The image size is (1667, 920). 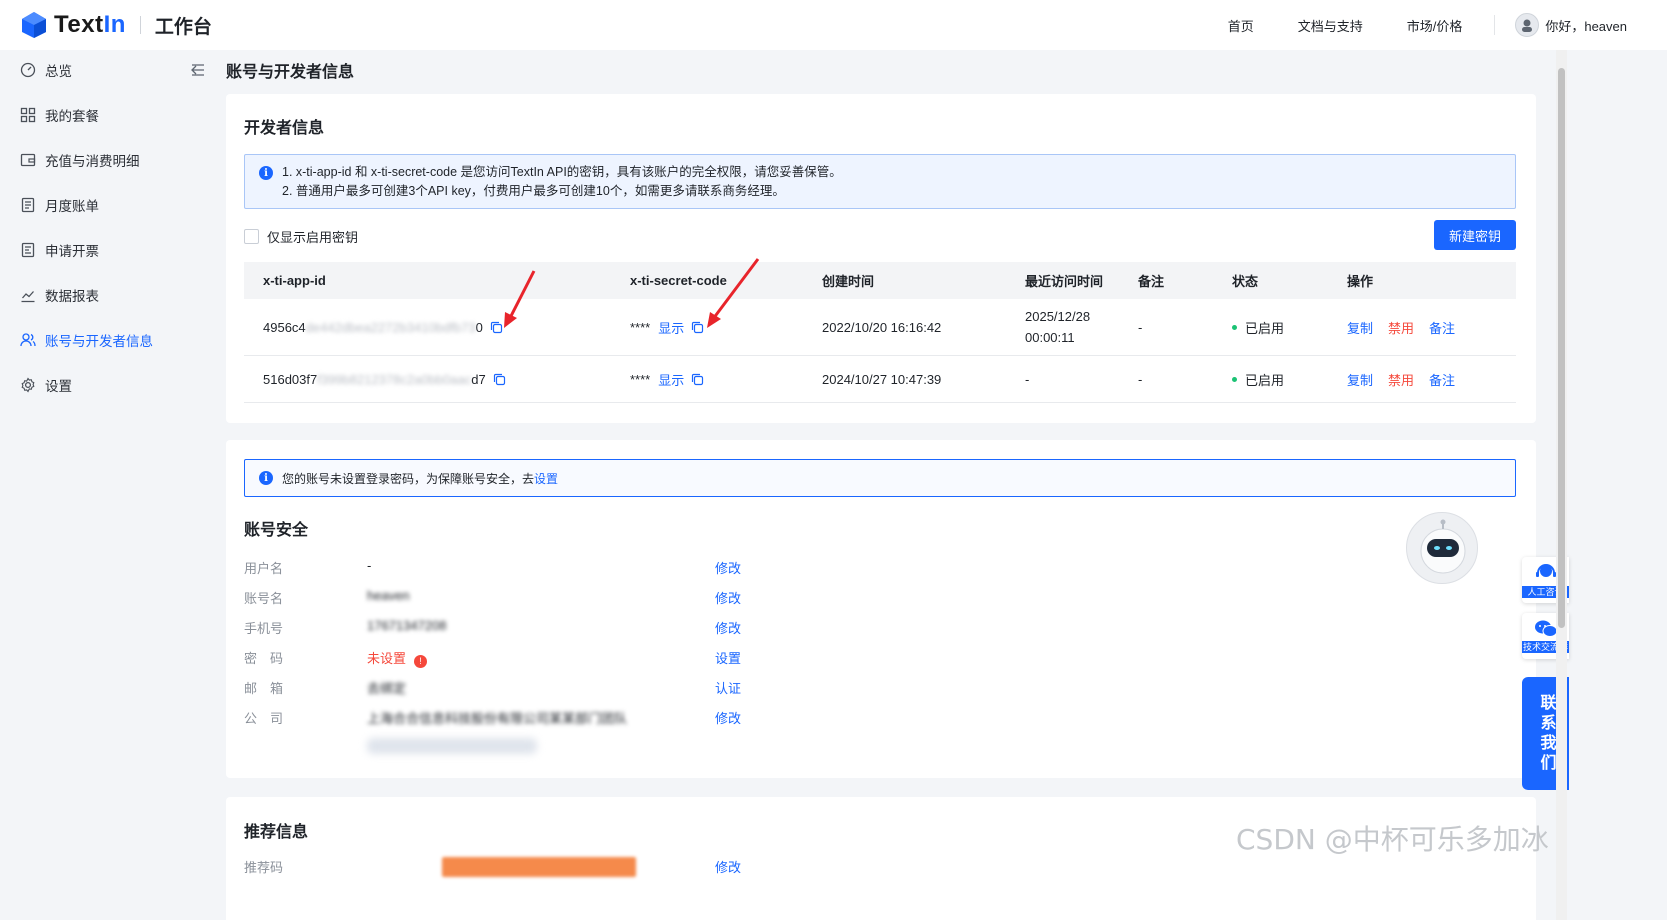 I want to click on password-notice: i 您的账号未设置登录密码，为保障账号安全，去 设置, so click(x=880, y=478).